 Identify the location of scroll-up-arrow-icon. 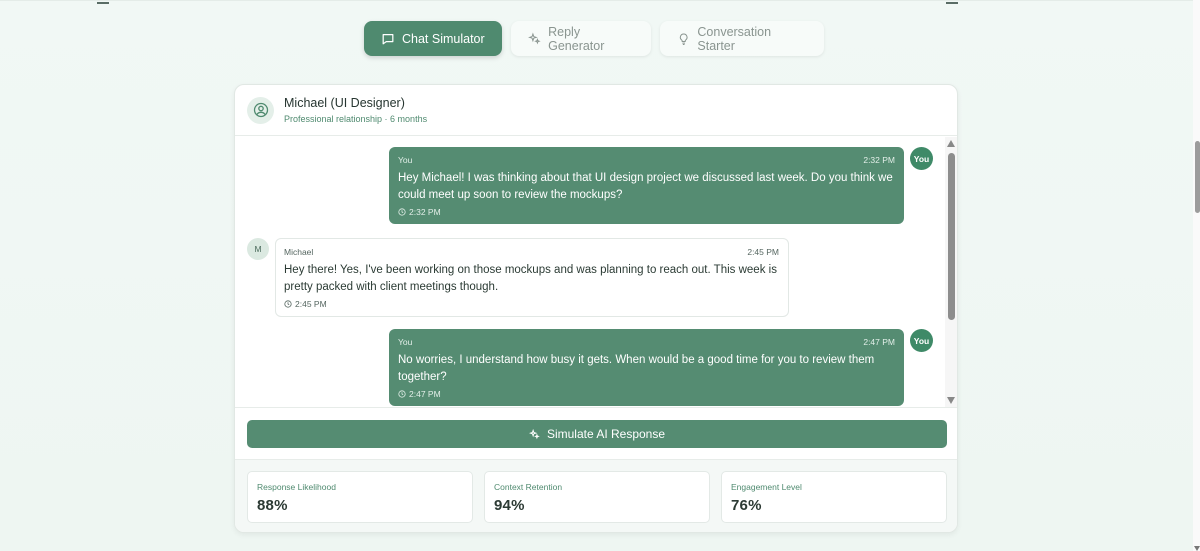
(951, 143).